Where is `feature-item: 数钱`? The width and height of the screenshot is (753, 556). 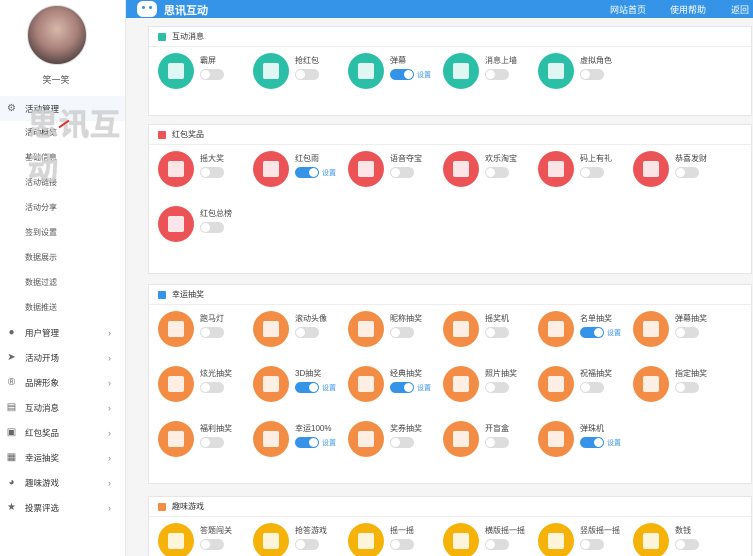 feature-item: 数钱 is located at coordinates (671, 538).